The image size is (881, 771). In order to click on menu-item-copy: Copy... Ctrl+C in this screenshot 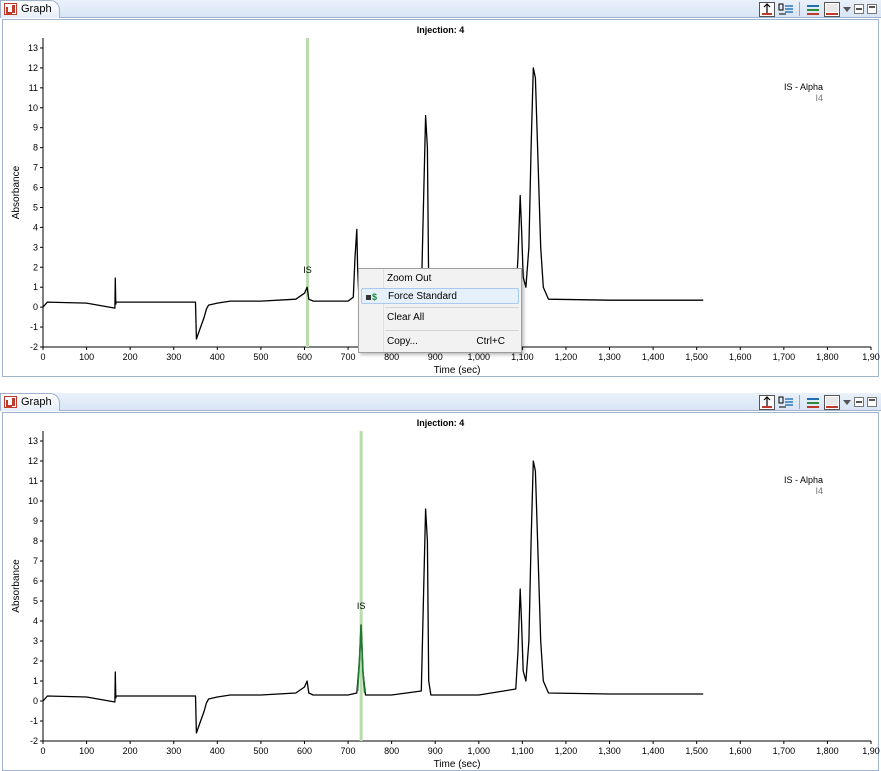, I will do `click(440, 342)`.